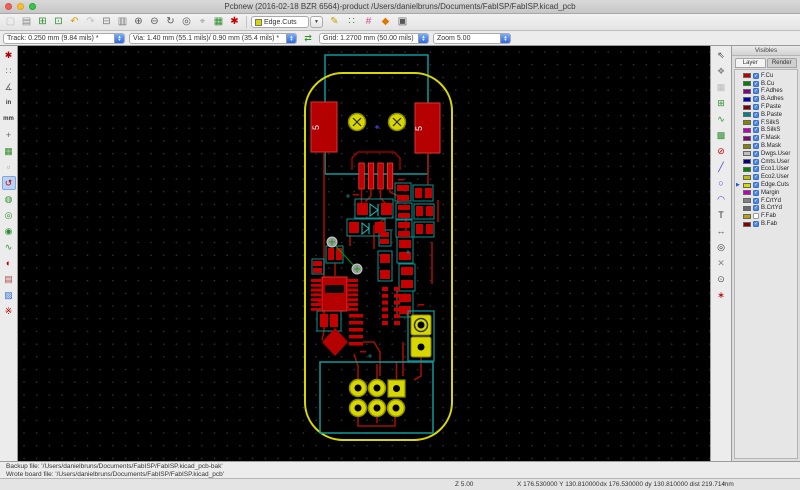  I want to click on select-tool-button: ⇖, so click(721, 55).